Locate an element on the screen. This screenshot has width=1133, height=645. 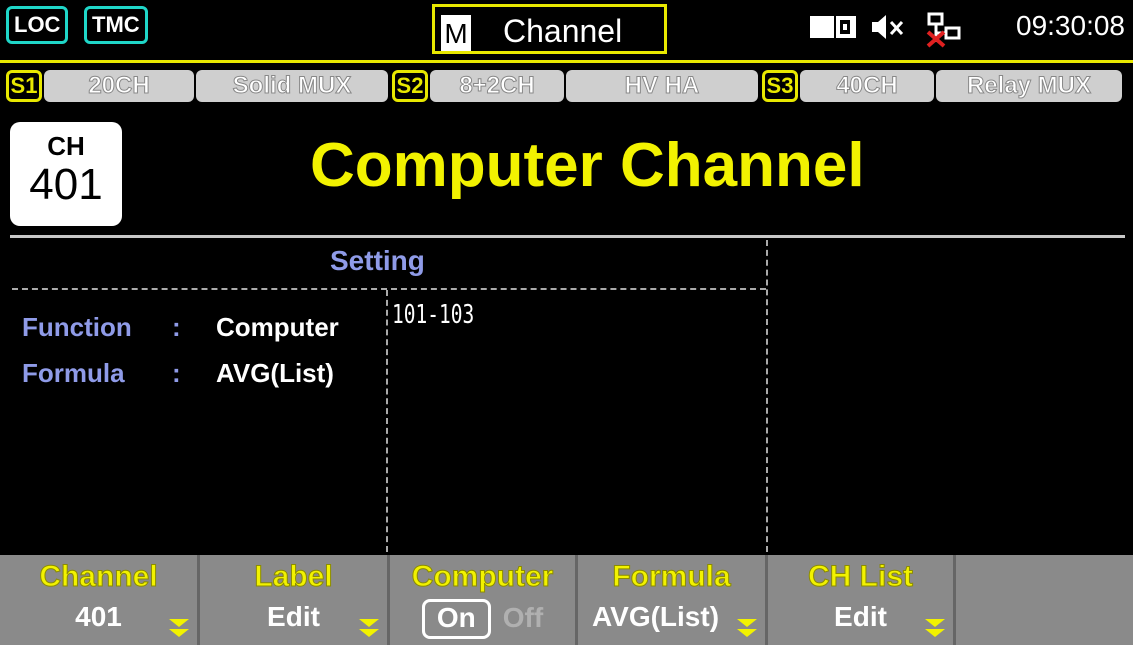
channel-list-value: 101-103 is located at coordinates (433, 315).